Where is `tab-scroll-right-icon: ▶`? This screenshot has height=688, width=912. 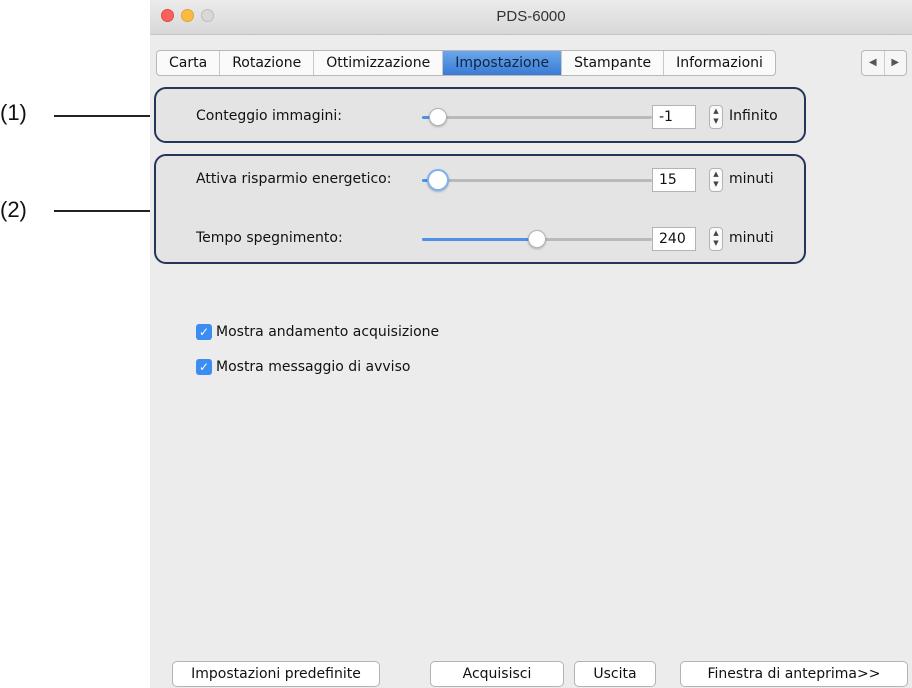
tab-scroll-right-icon: ▶ is located at coordinates (895, 63).